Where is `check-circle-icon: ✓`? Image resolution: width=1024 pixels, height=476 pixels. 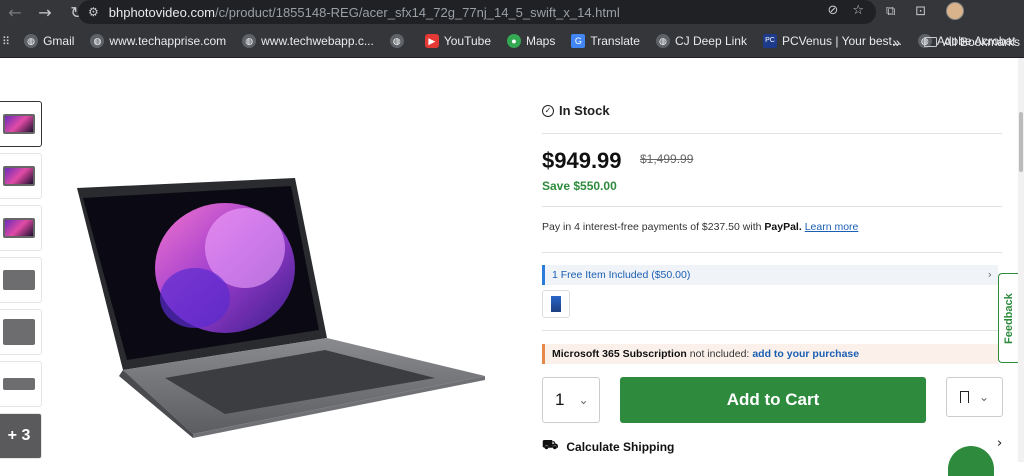
check-circle-icon: ✓ is located at coordinates (548, 110).